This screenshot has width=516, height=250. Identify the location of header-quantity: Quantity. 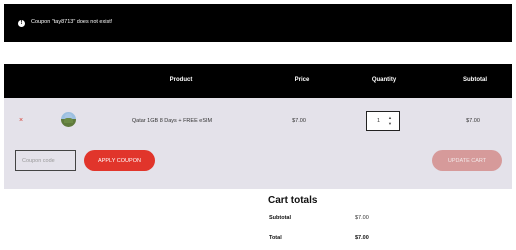
(384, 80).